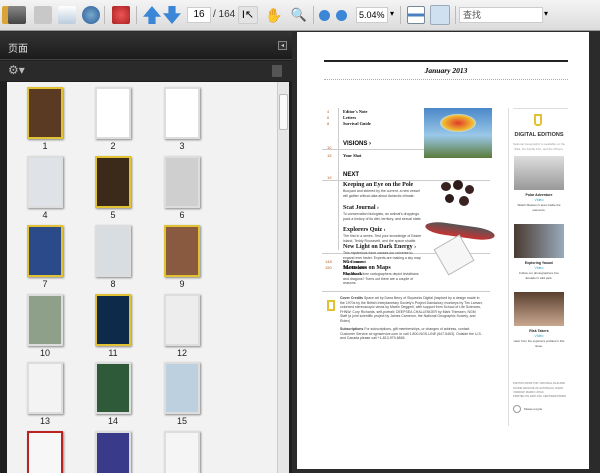 The height and width of the screenshot is (473, 600). What do you see at coordinates (357, 144) in the screenshot?
I see `visions-heading: VISIONS ›` at bounding box center [357, 144].